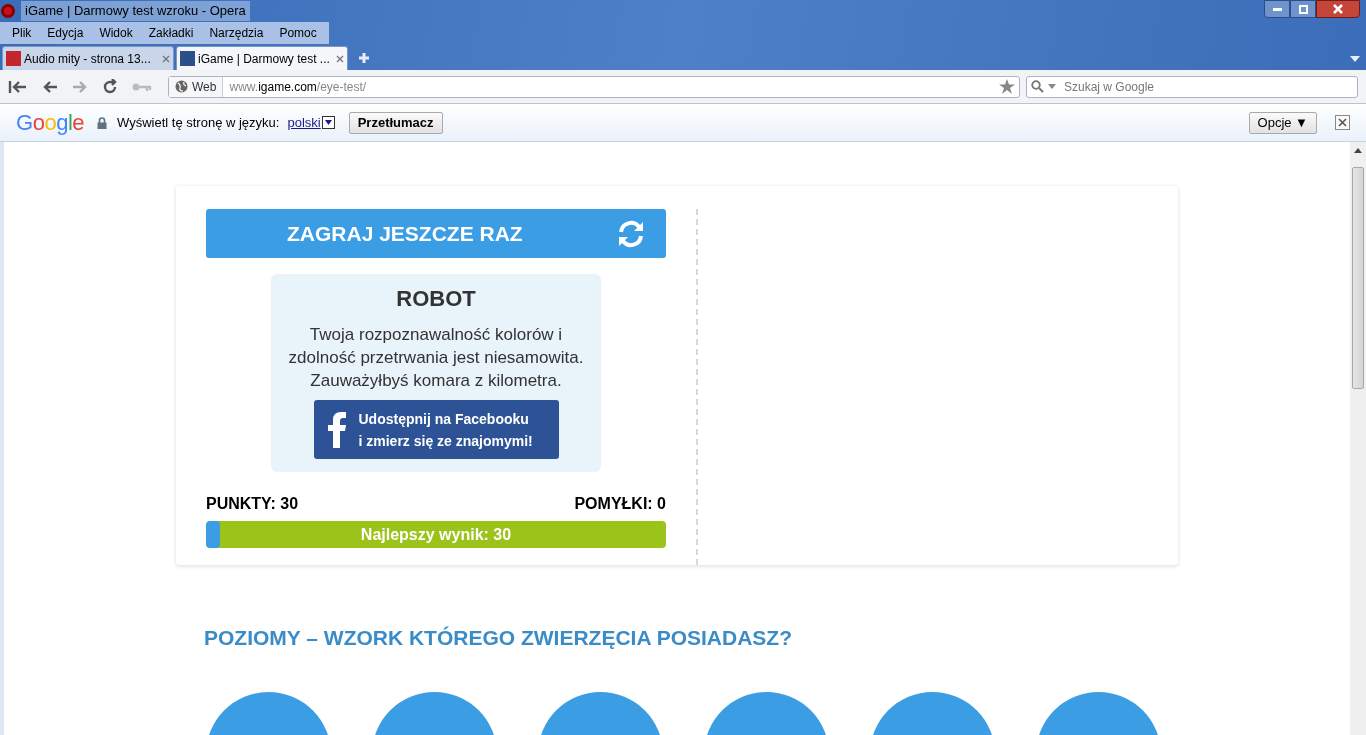 The height and width of the screenshot is (735, 1366). I want to click on facebook-icon, so click(336, 429).